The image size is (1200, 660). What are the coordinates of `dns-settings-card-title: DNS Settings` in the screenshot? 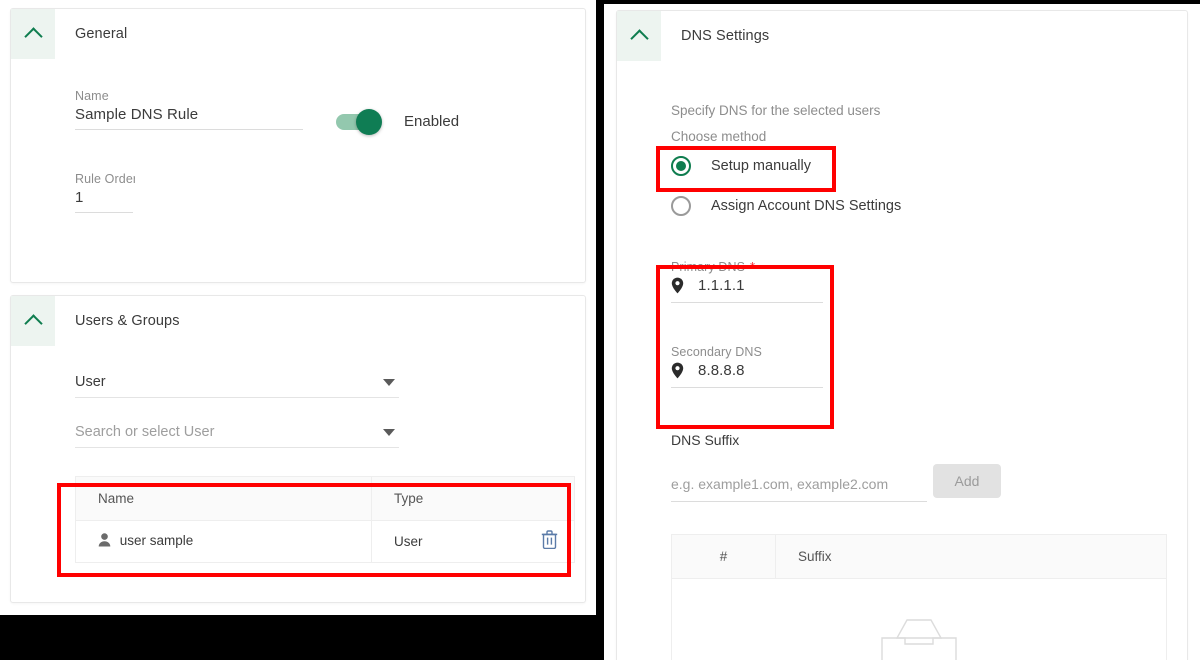 It's located at (725, 36).